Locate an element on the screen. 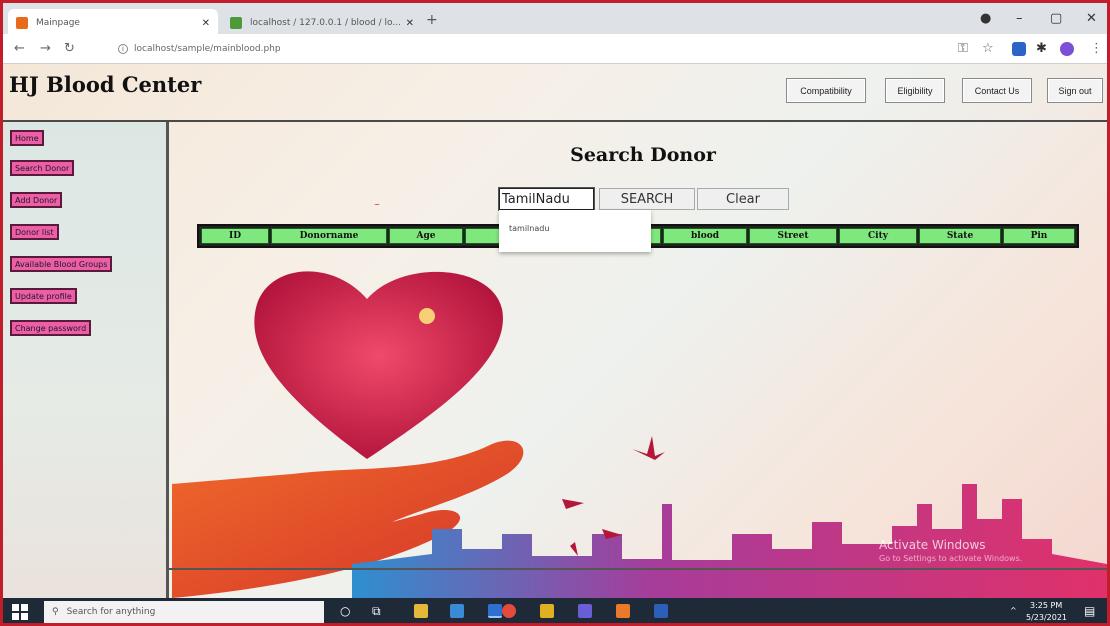 The width and height of the screenshot is (1110, 626). sidebar-item-update-profile: Update profile is located at coordinates (43, 296).